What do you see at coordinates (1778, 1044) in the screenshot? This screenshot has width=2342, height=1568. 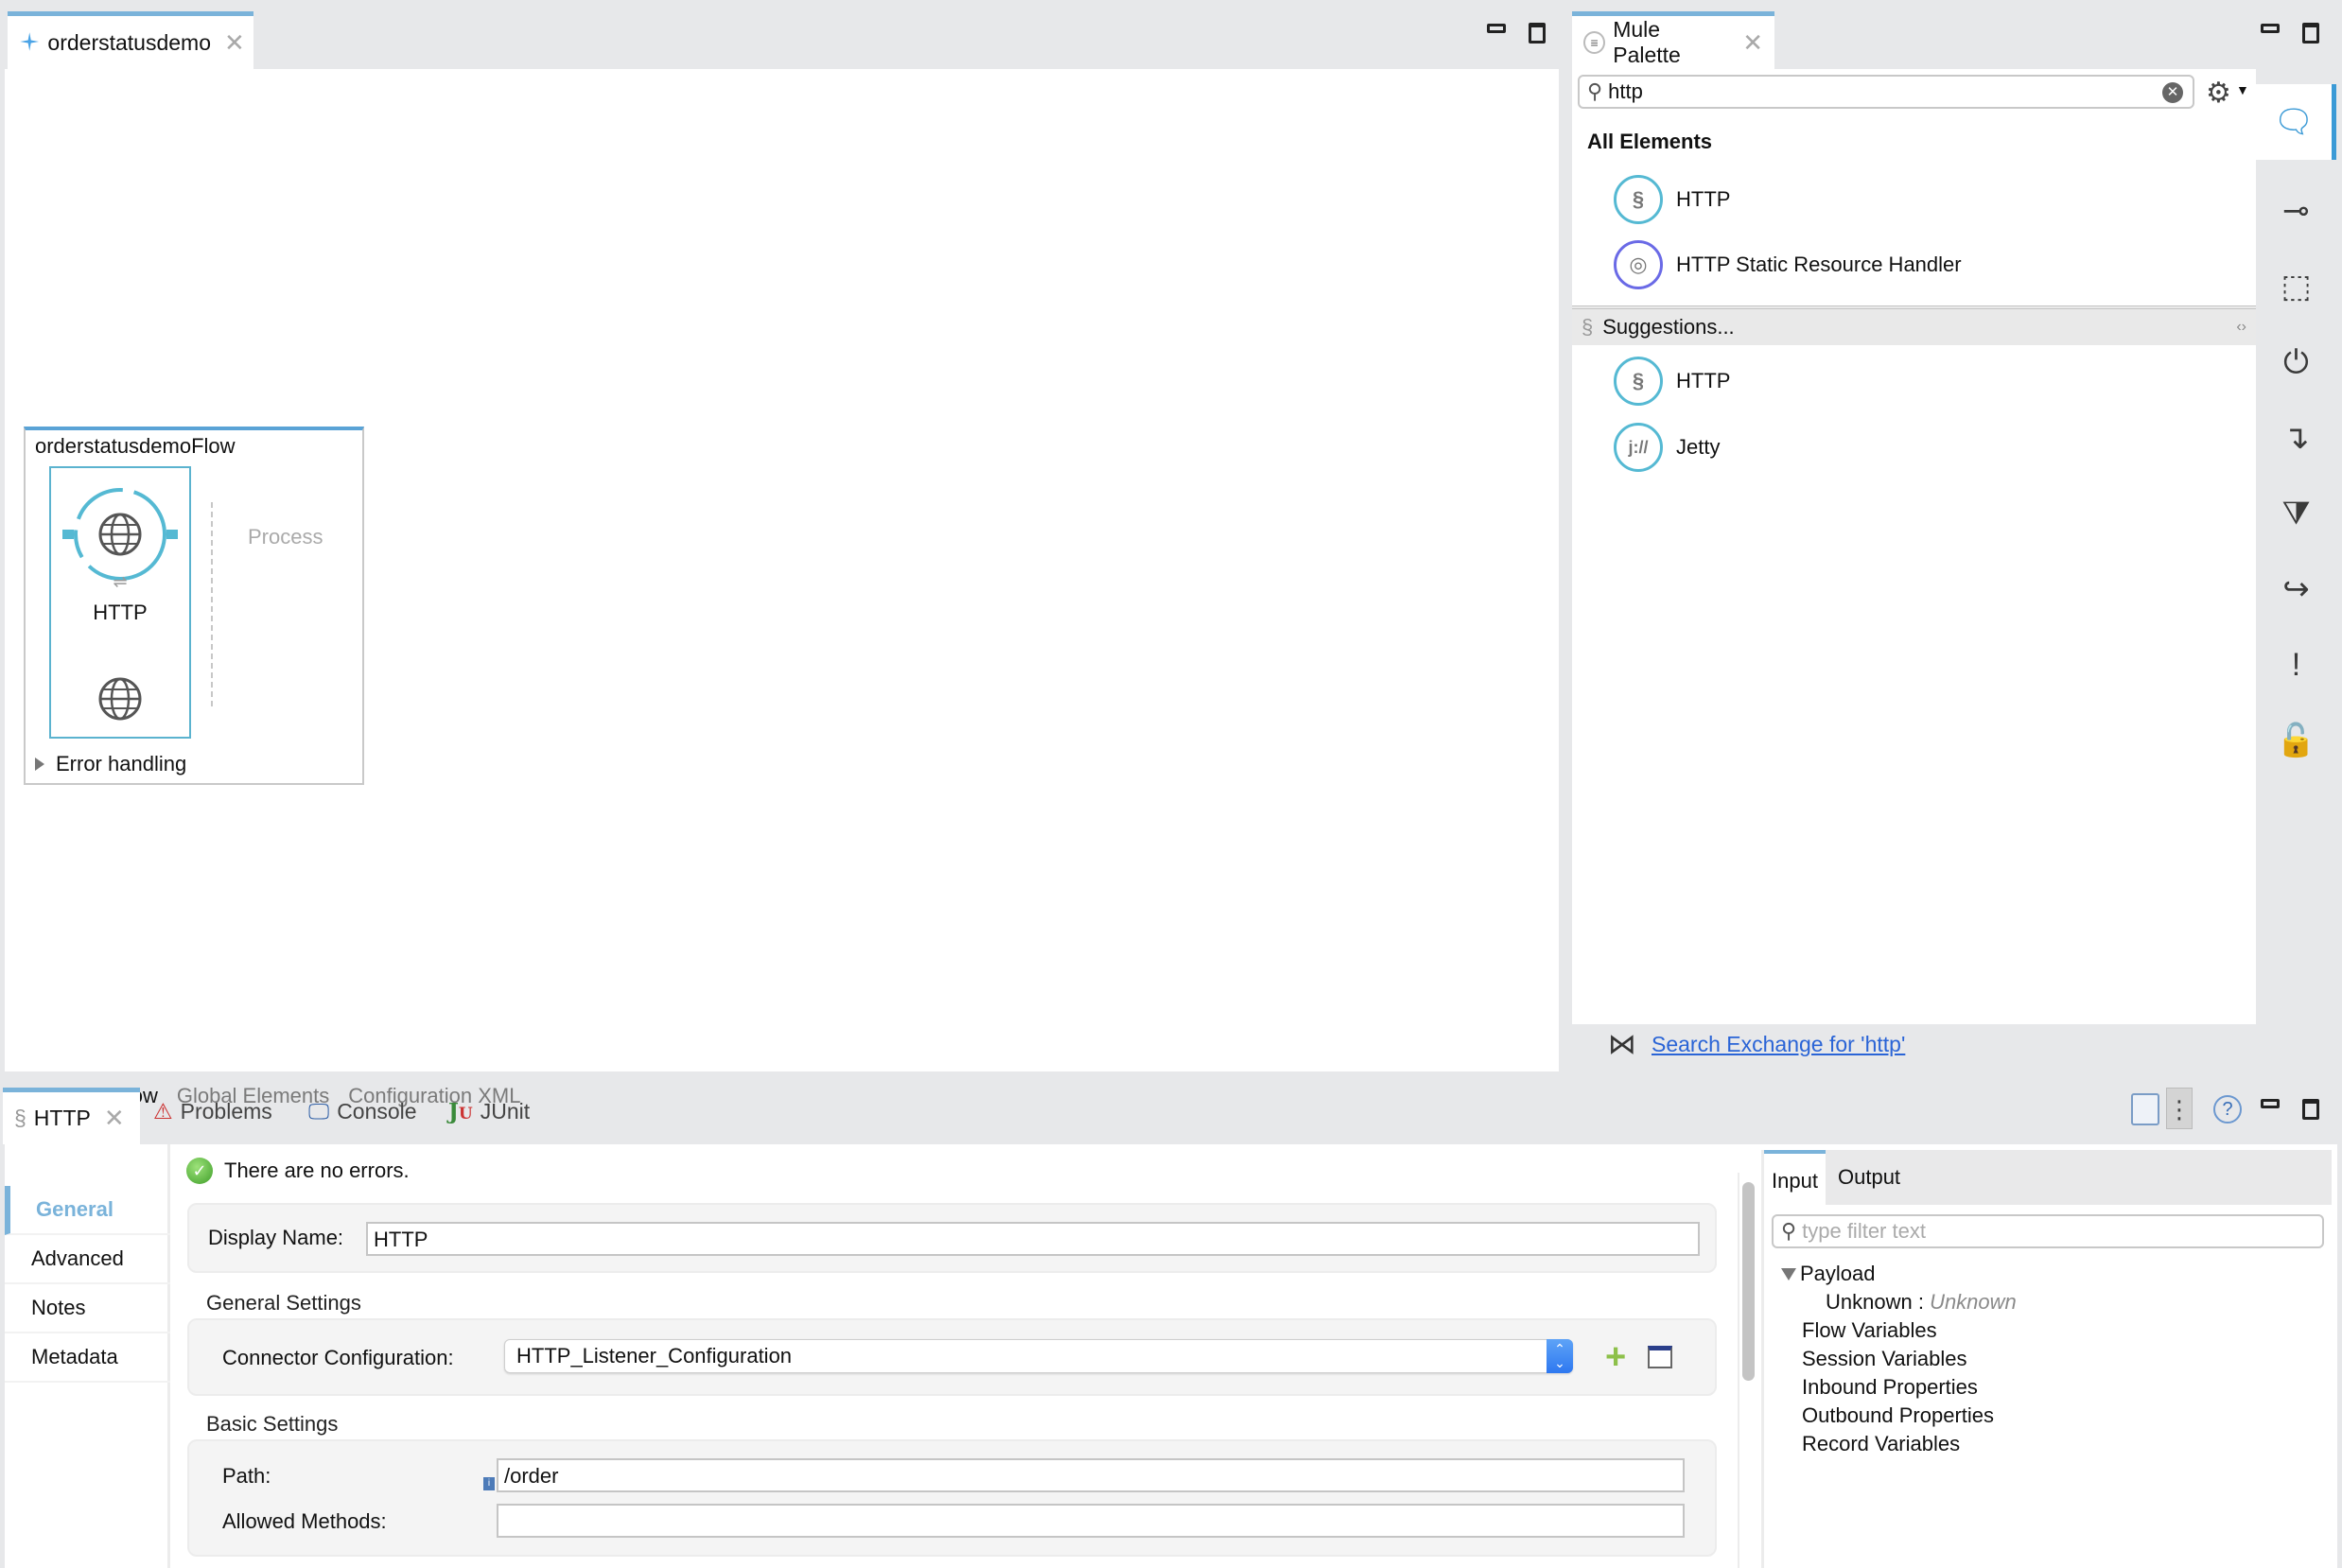 I see `search-exchange-link: Search Exchange for 'http'` at bounding box center [1778, 1044].